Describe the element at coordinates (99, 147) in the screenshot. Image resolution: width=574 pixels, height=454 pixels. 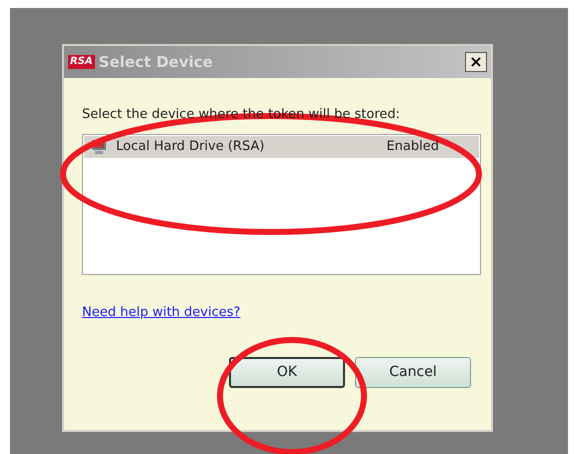
I see `computer-icon` at that location.